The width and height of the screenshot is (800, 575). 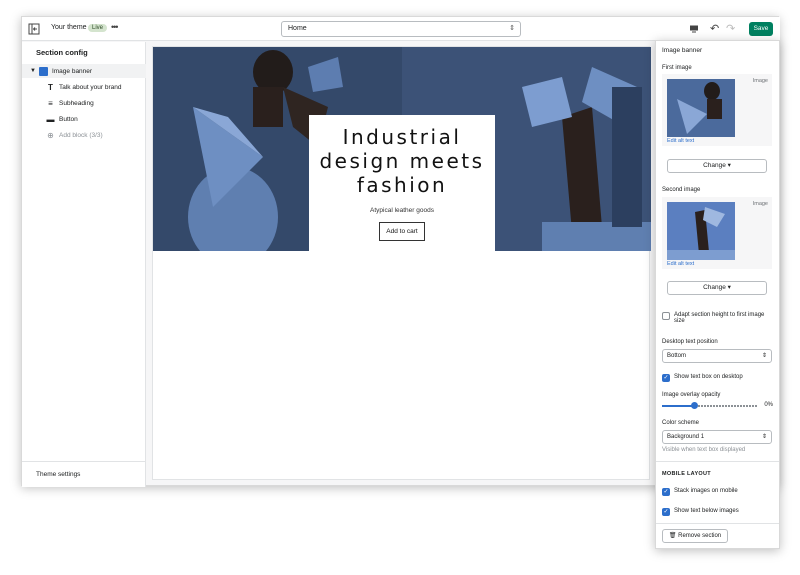 What do you see at coordinates (50, 119) in the screenshot?
I see `button-icon: ▬` at bounding box center [50, 119].